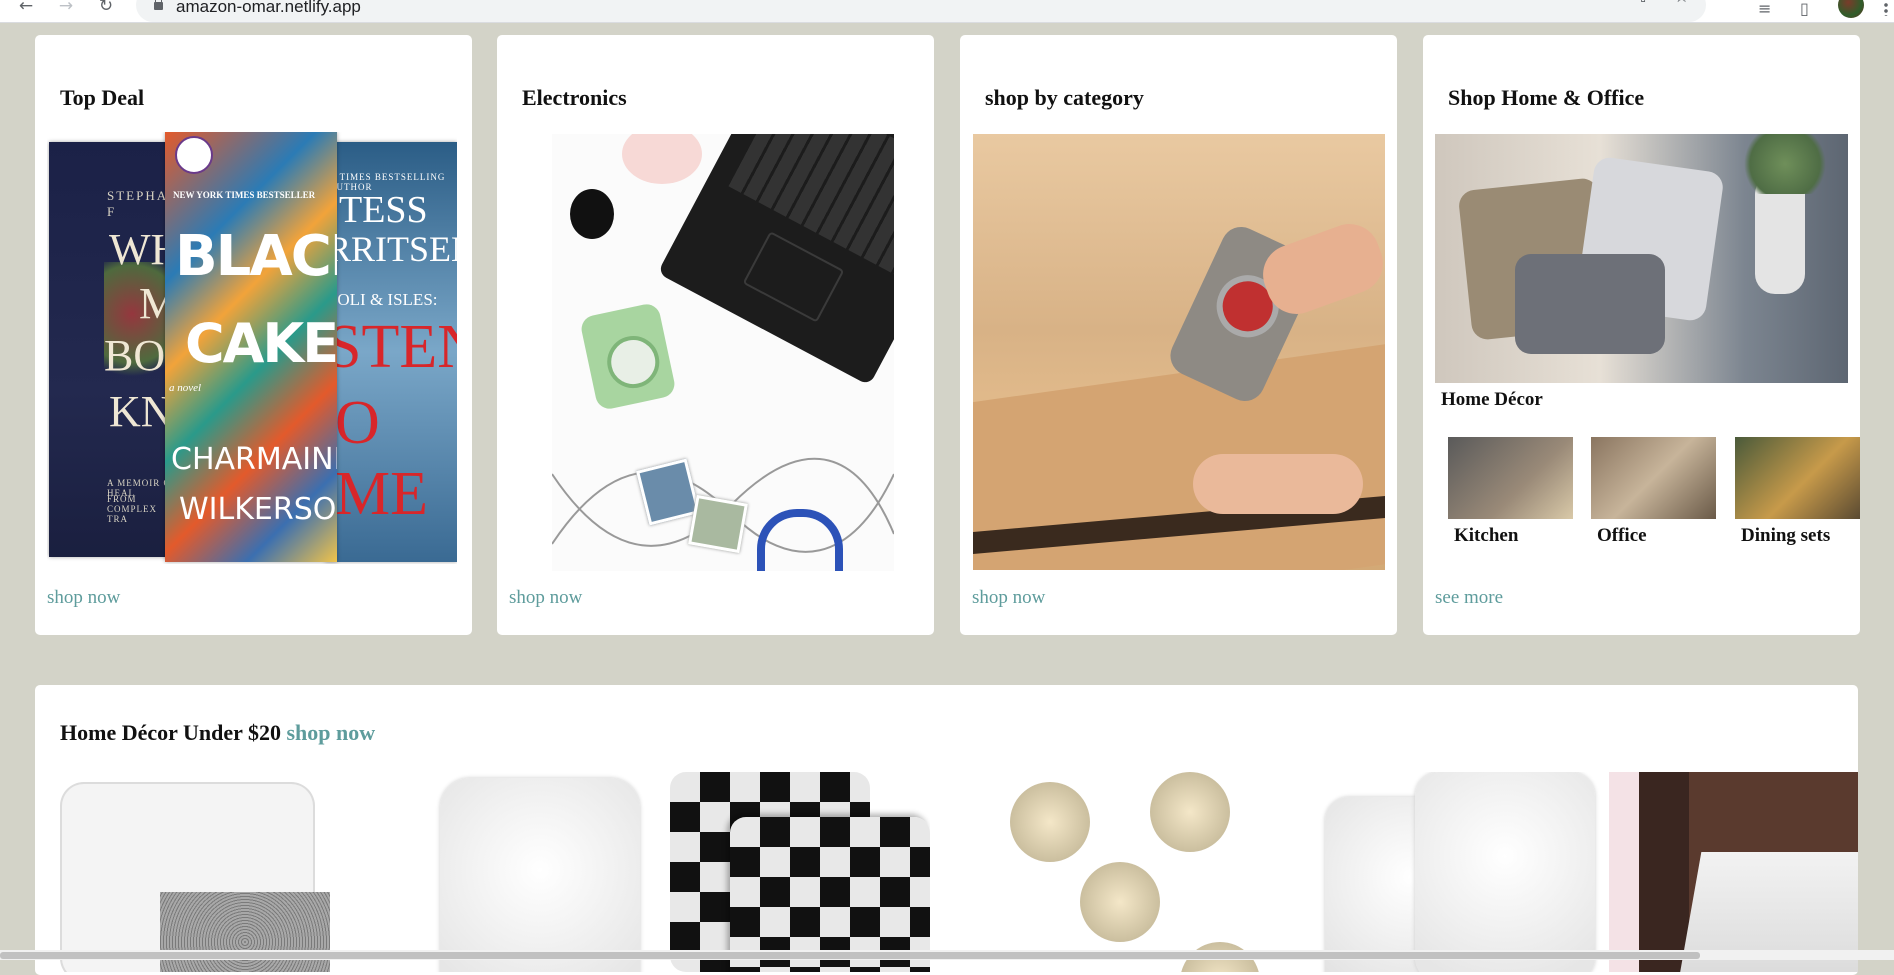  I want to click on electronics-image, so click(723, 352).